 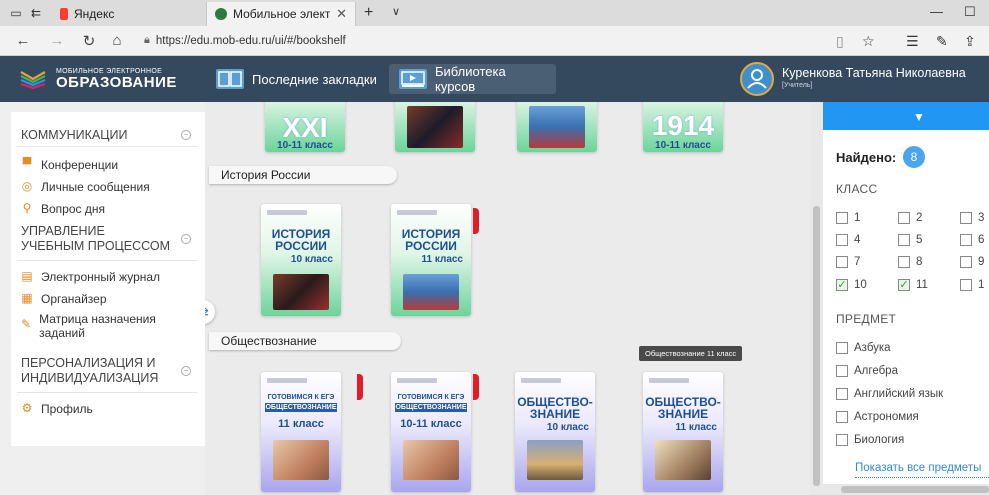 What do you see at coordinates (396, 11) in the screenshot?
I see `tab-list-chevron-icon: ∨` at bounding box center [396, 11].